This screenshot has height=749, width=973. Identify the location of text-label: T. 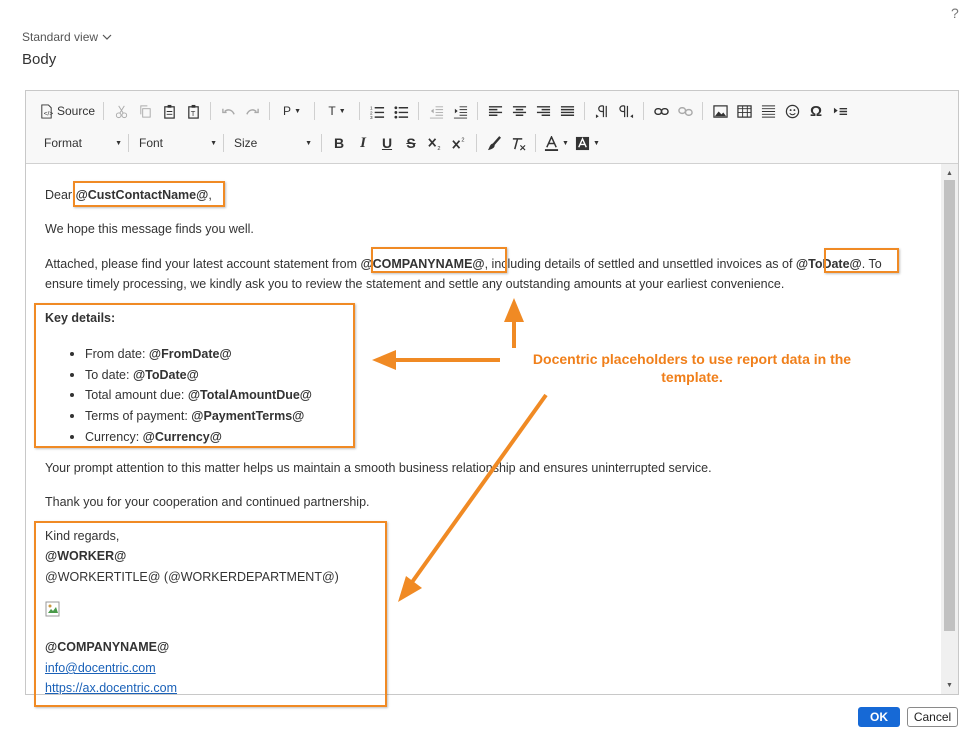
(332, 111).